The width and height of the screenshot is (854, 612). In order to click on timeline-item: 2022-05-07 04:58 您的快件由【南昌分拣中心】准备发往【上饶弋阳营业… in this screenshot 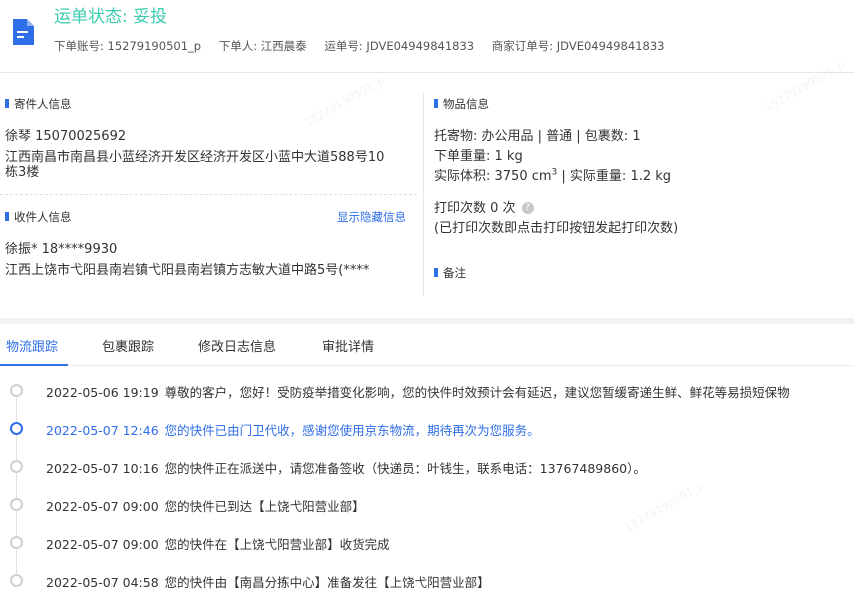, I will do `click(268, 582)`.